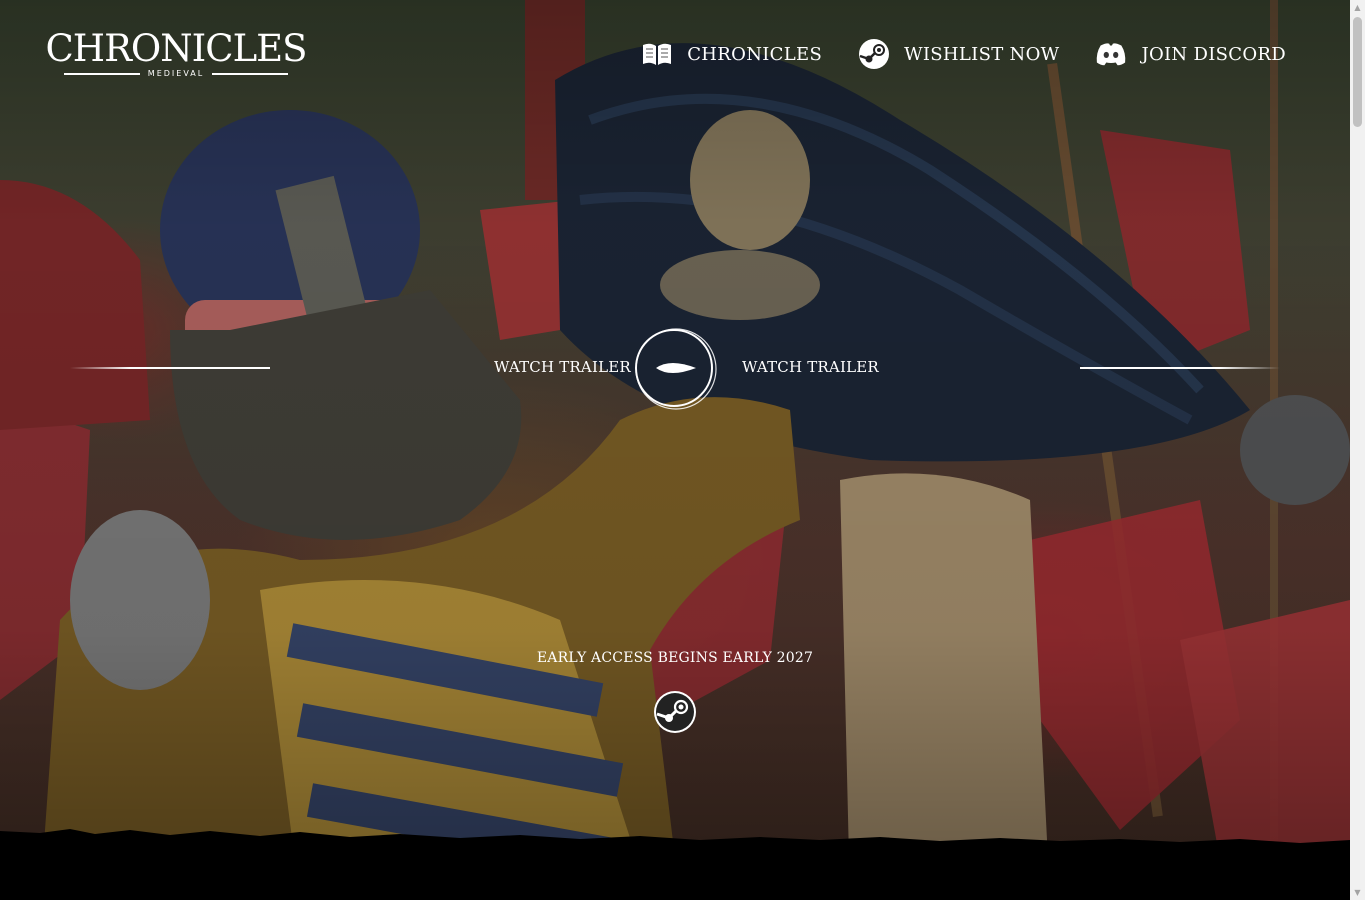 This screenshot has width=1365, height=900. I want to click on play-icon, so click(676, 369).